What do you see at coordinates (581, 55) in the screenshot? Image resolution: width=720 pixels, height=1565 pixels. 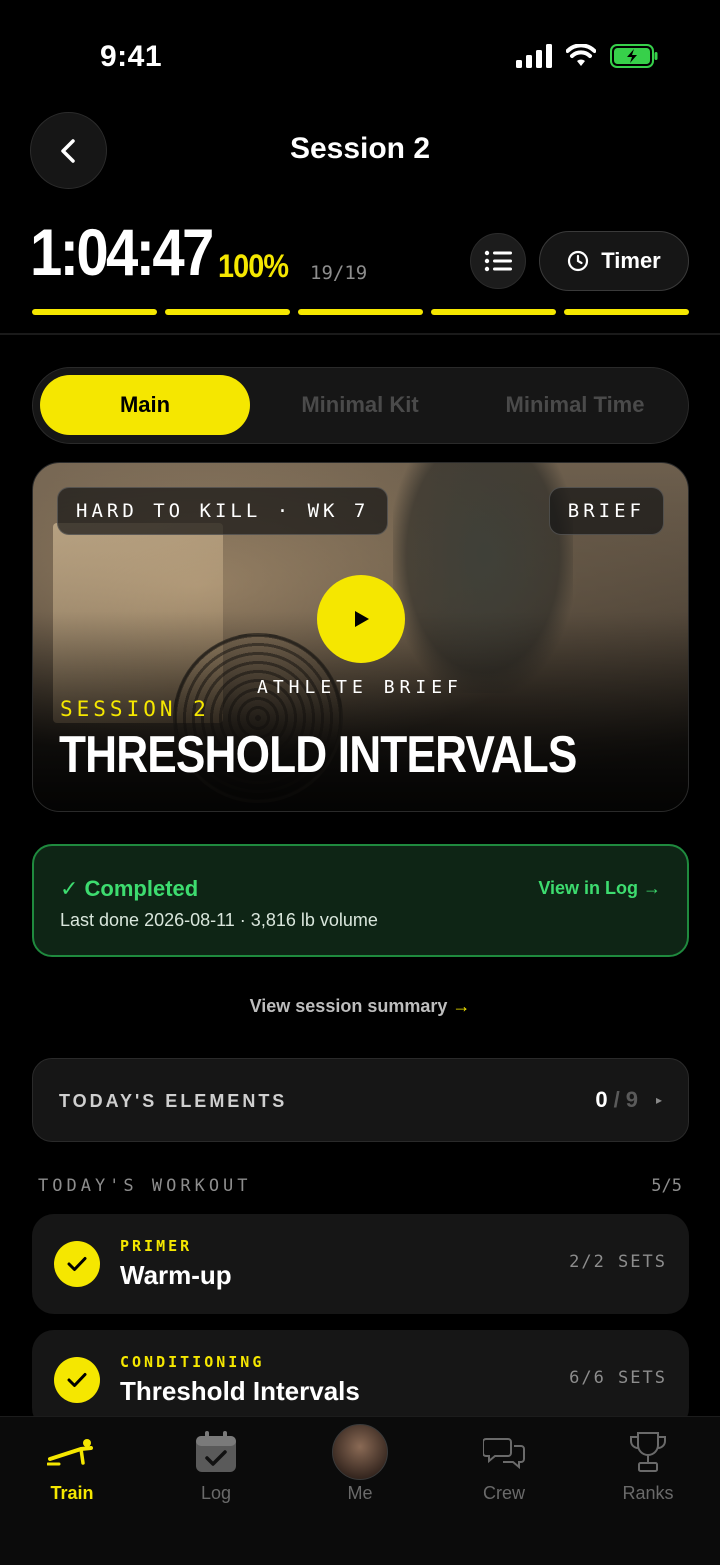 I see `wifi-icon` at bounding box center [581, 55].